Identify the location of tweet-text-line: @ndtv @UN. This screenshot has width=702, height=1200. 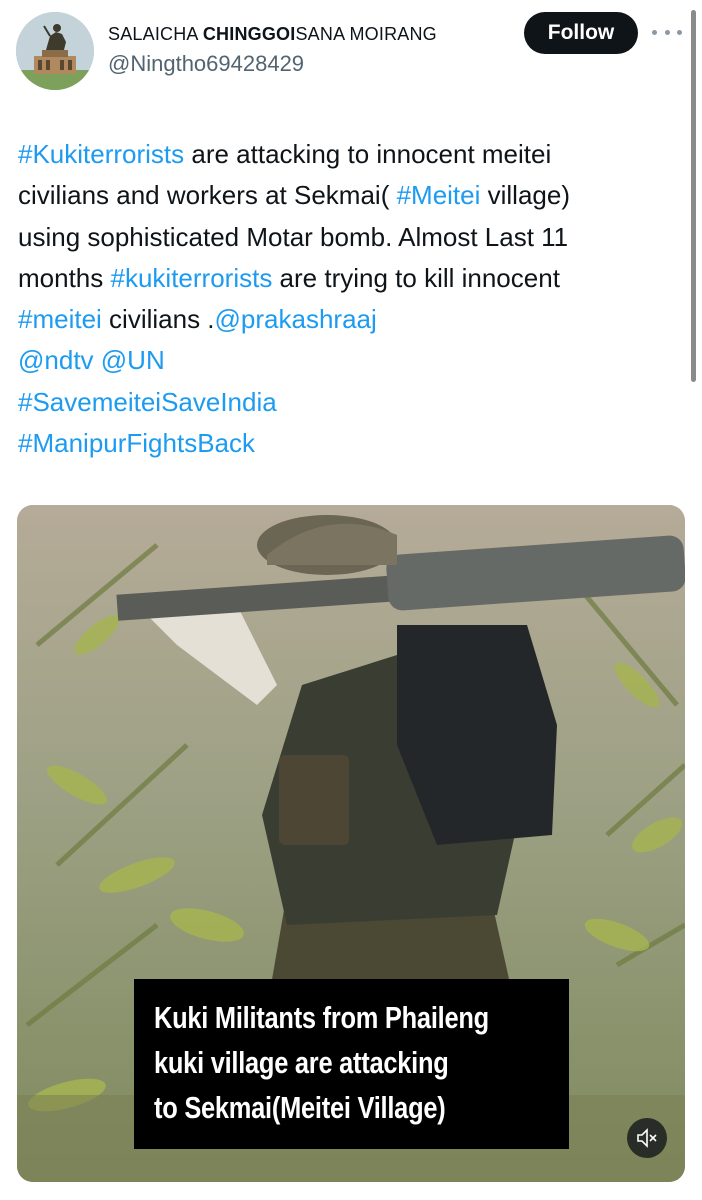
(348, 360).